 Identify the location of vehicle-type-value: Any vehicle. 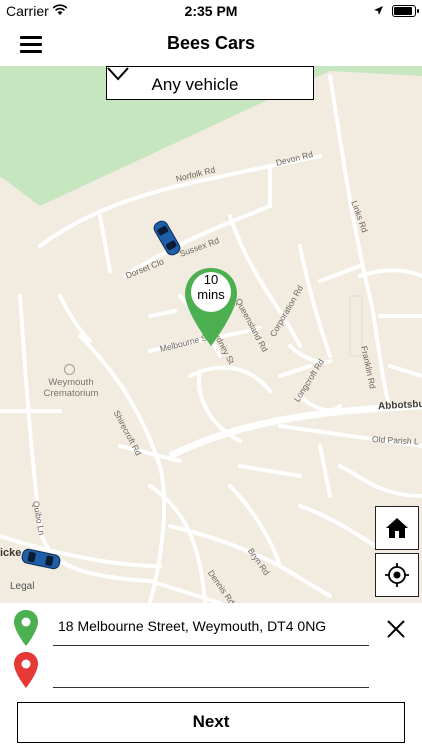
(195, 84).